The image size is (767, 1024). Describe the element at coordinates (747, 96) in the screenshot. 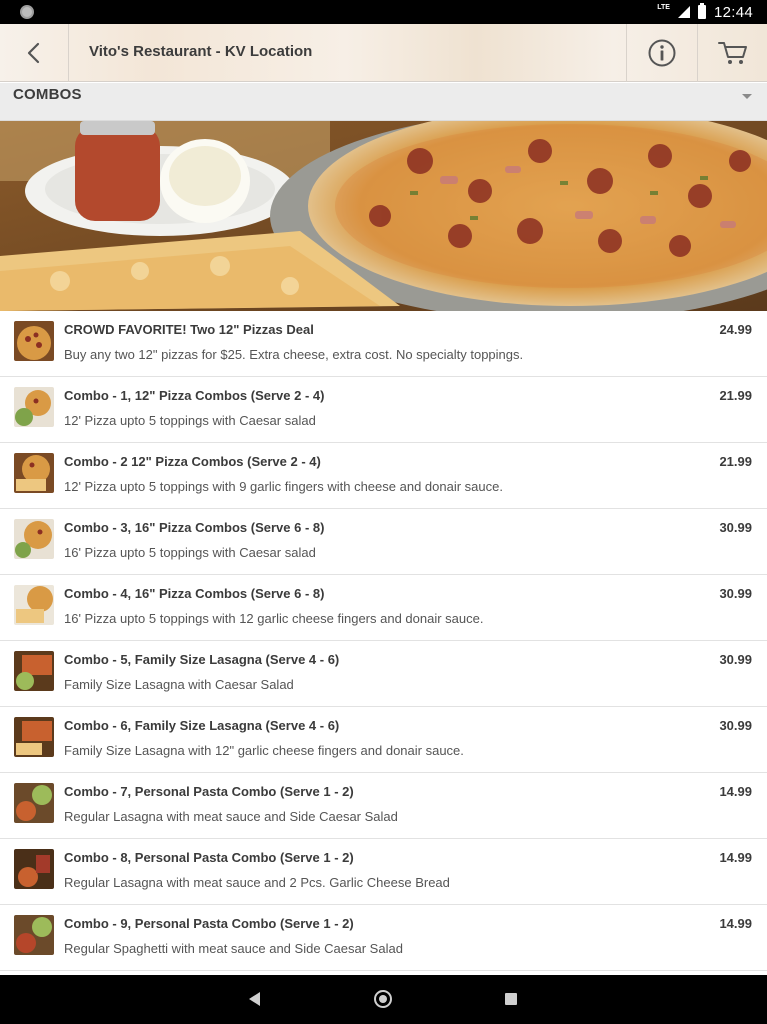

I see `chevron-down-icon` at that location.